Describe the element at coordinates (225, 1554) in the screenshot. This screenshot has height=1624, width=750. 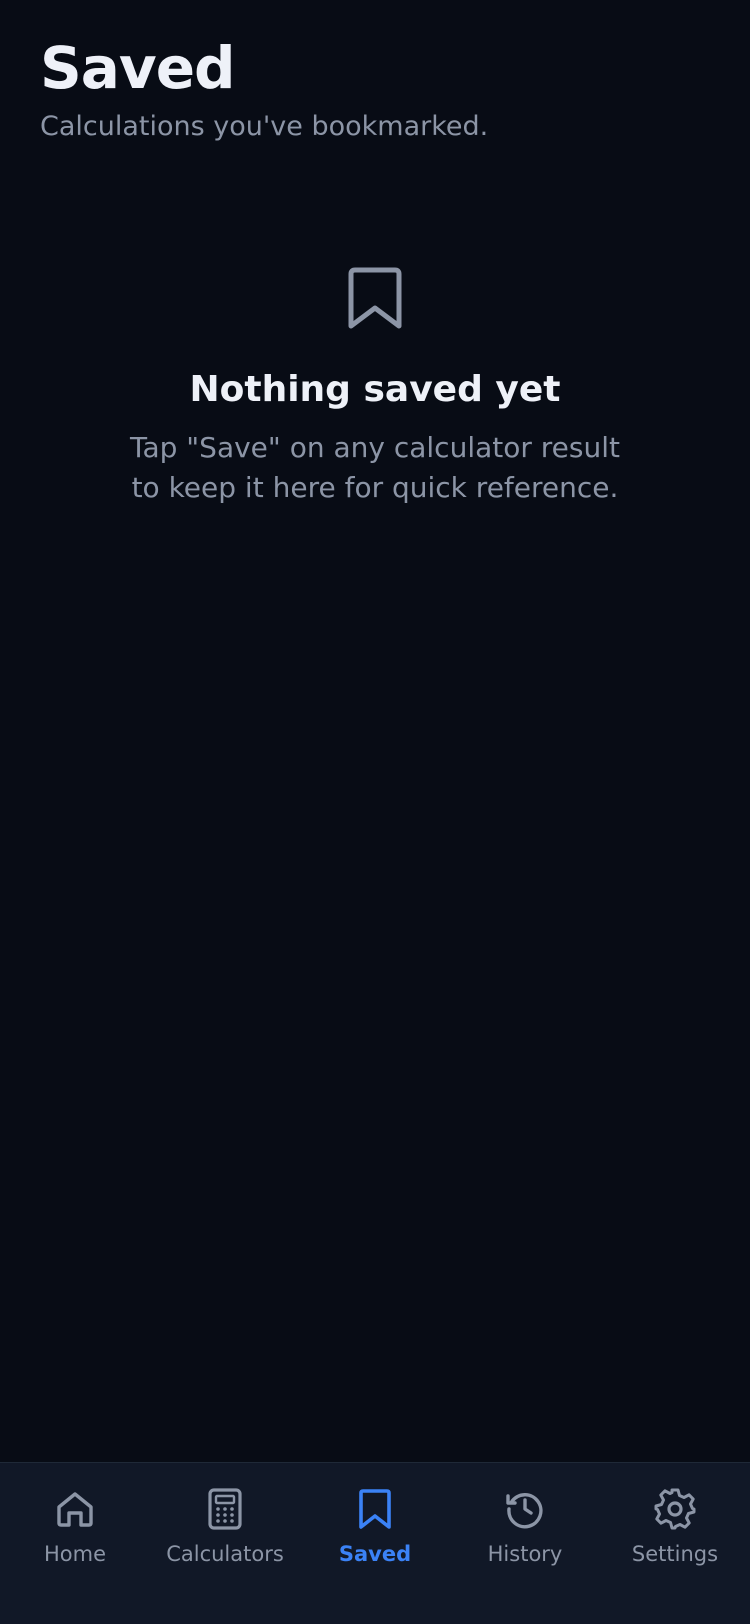
I see `tab-calculators-label: Calculators` at that location.